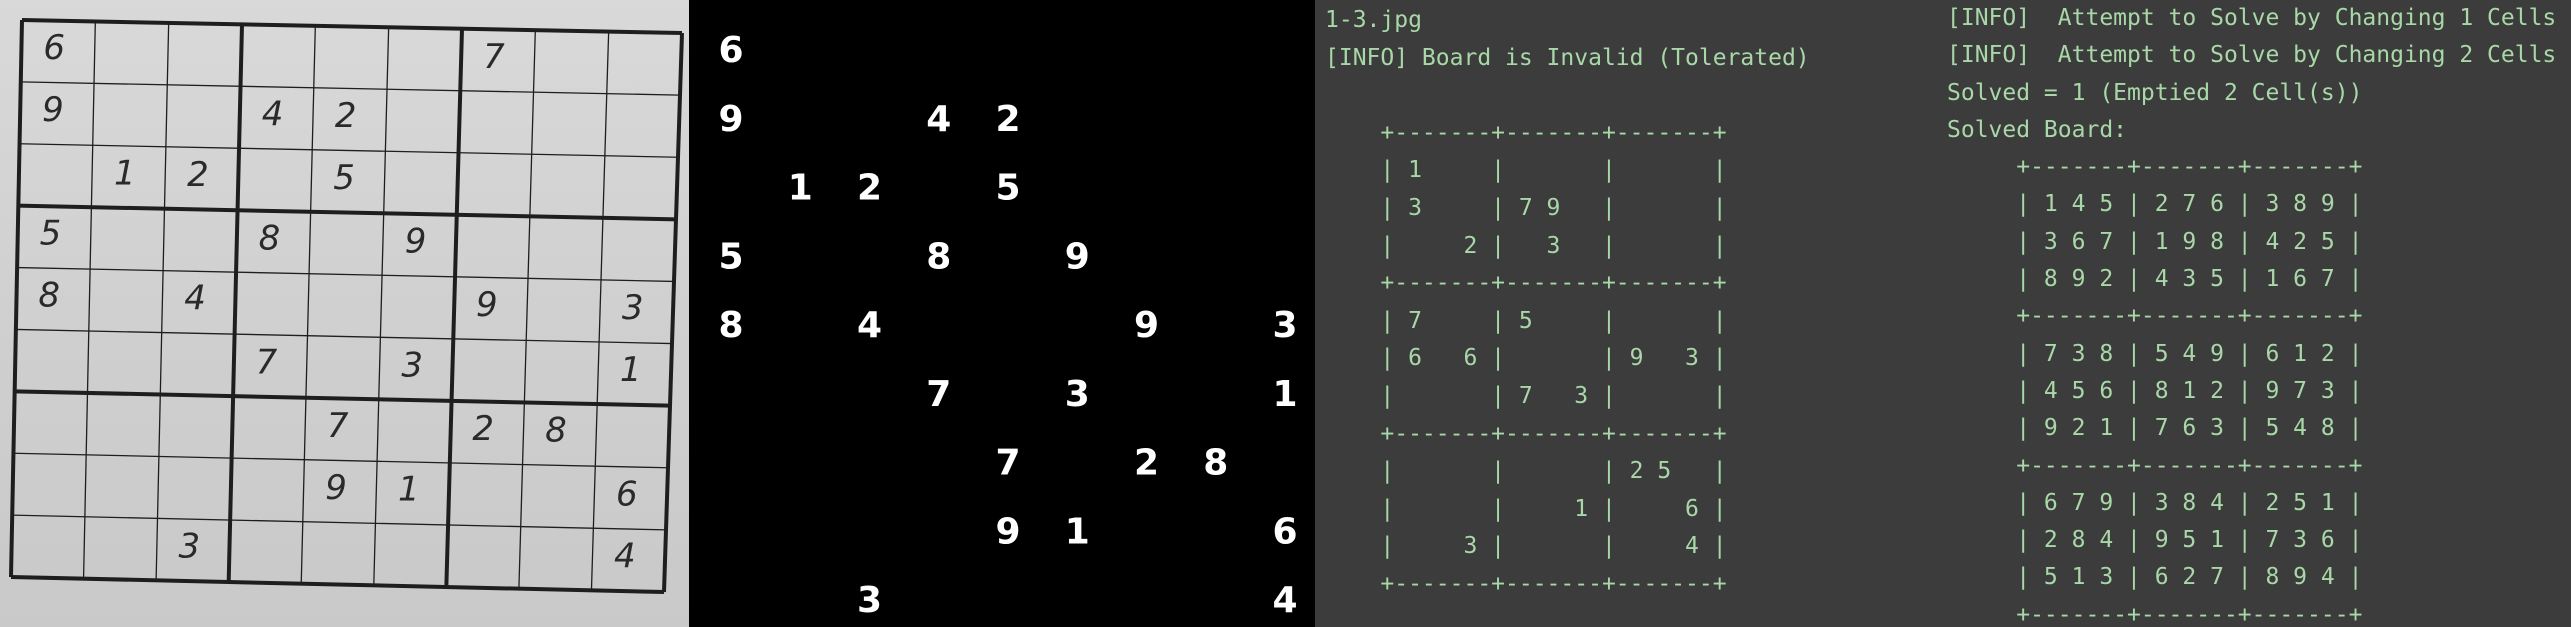 This screenshot has width=2571, height=627. What do you see at coordinates (2037, 129) in the screenshot?
I see `terminal-line: Solved Board:` at bounding box center [2037, 129].